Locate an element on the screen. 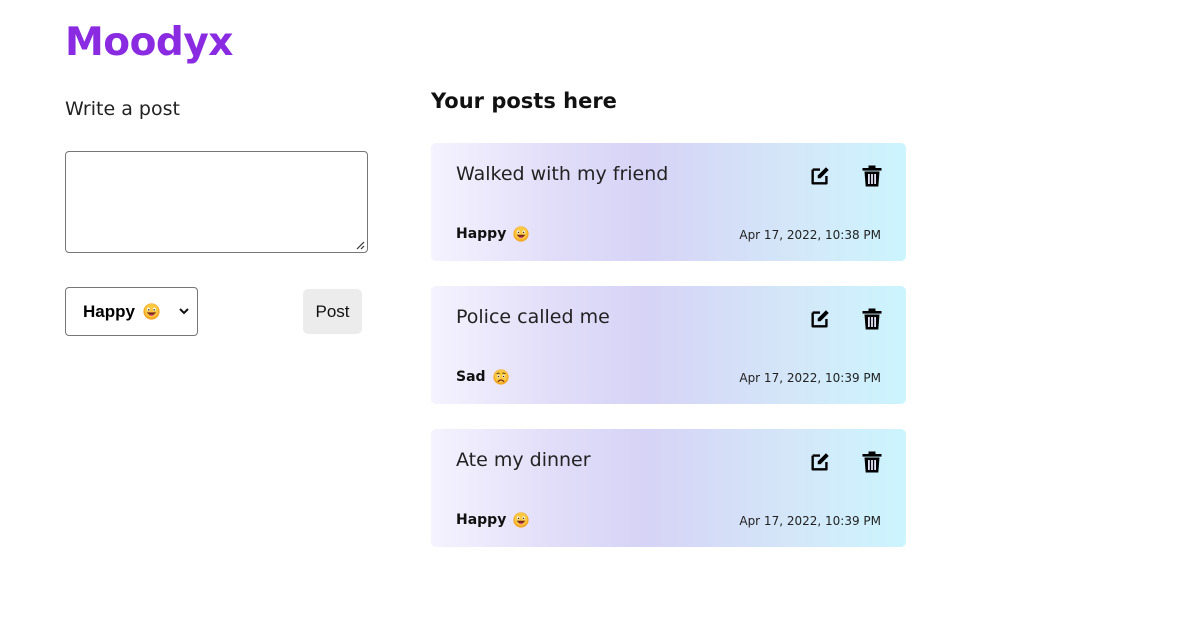 This screenshot has height=626, width=1186. mood-select: Happy is located at coordinates (131, 311).